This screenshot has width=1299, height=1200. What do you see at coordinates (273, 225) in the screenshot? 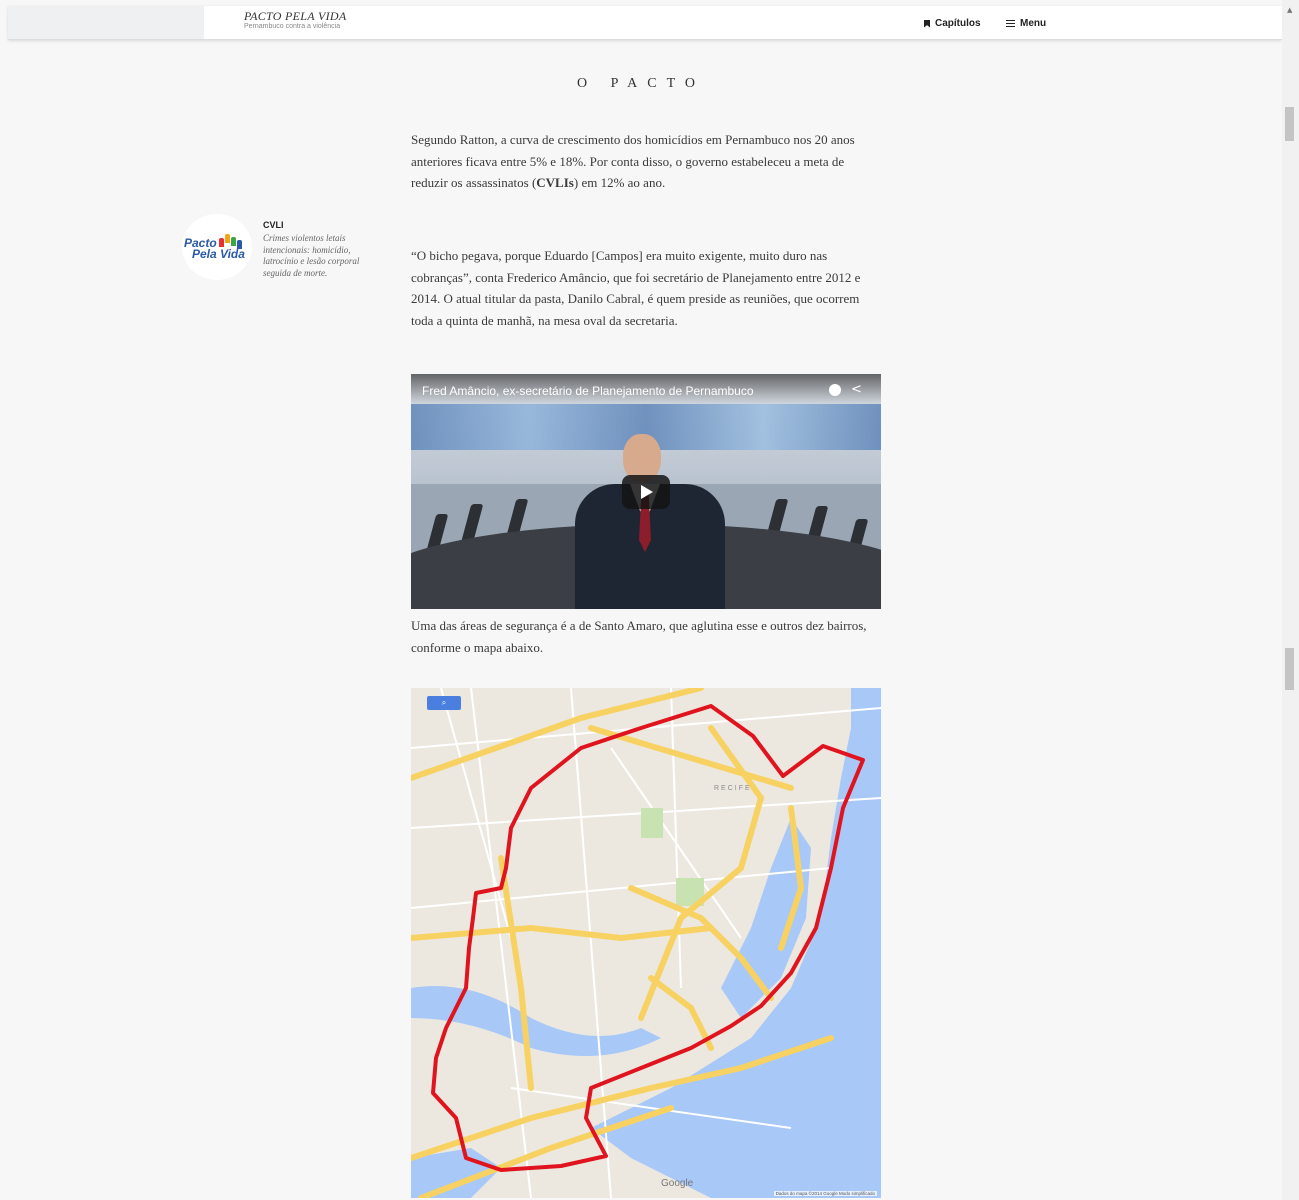
I see `sidenote-heading: CVLI` at bounding box center [273, 225].